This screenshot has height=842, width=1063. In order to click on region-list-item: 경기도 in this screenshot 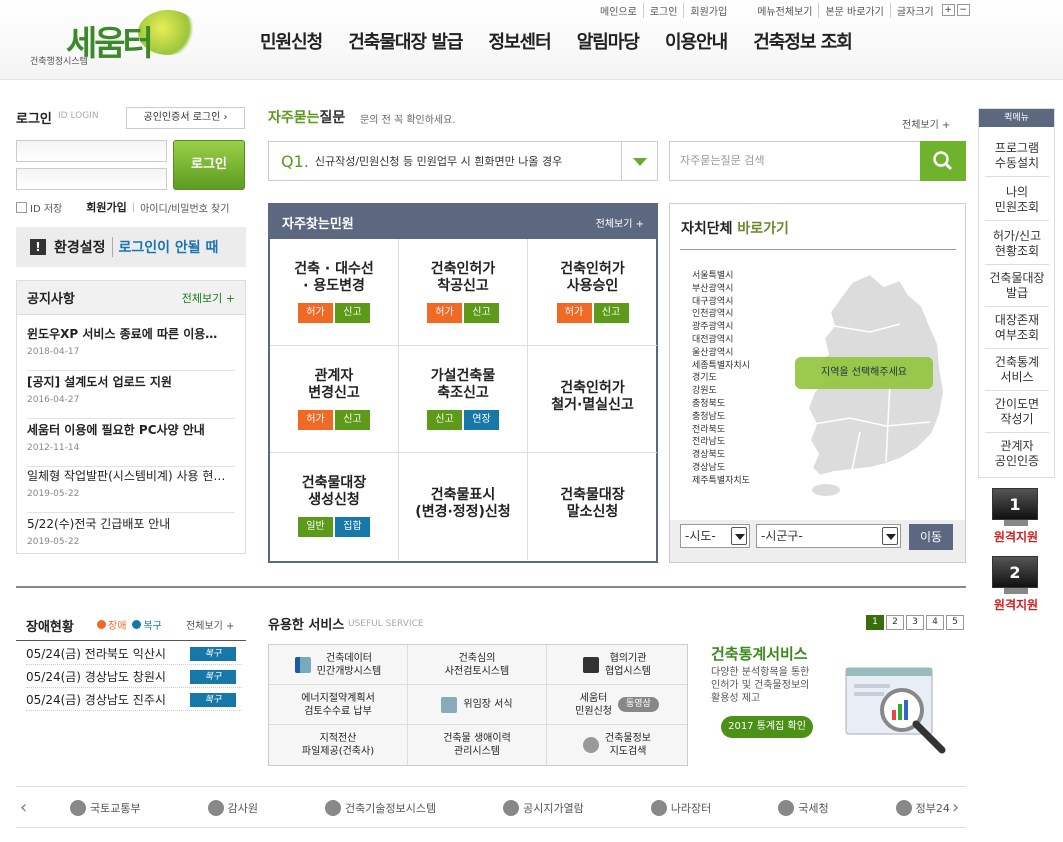, I will do `click(721, 378)`.